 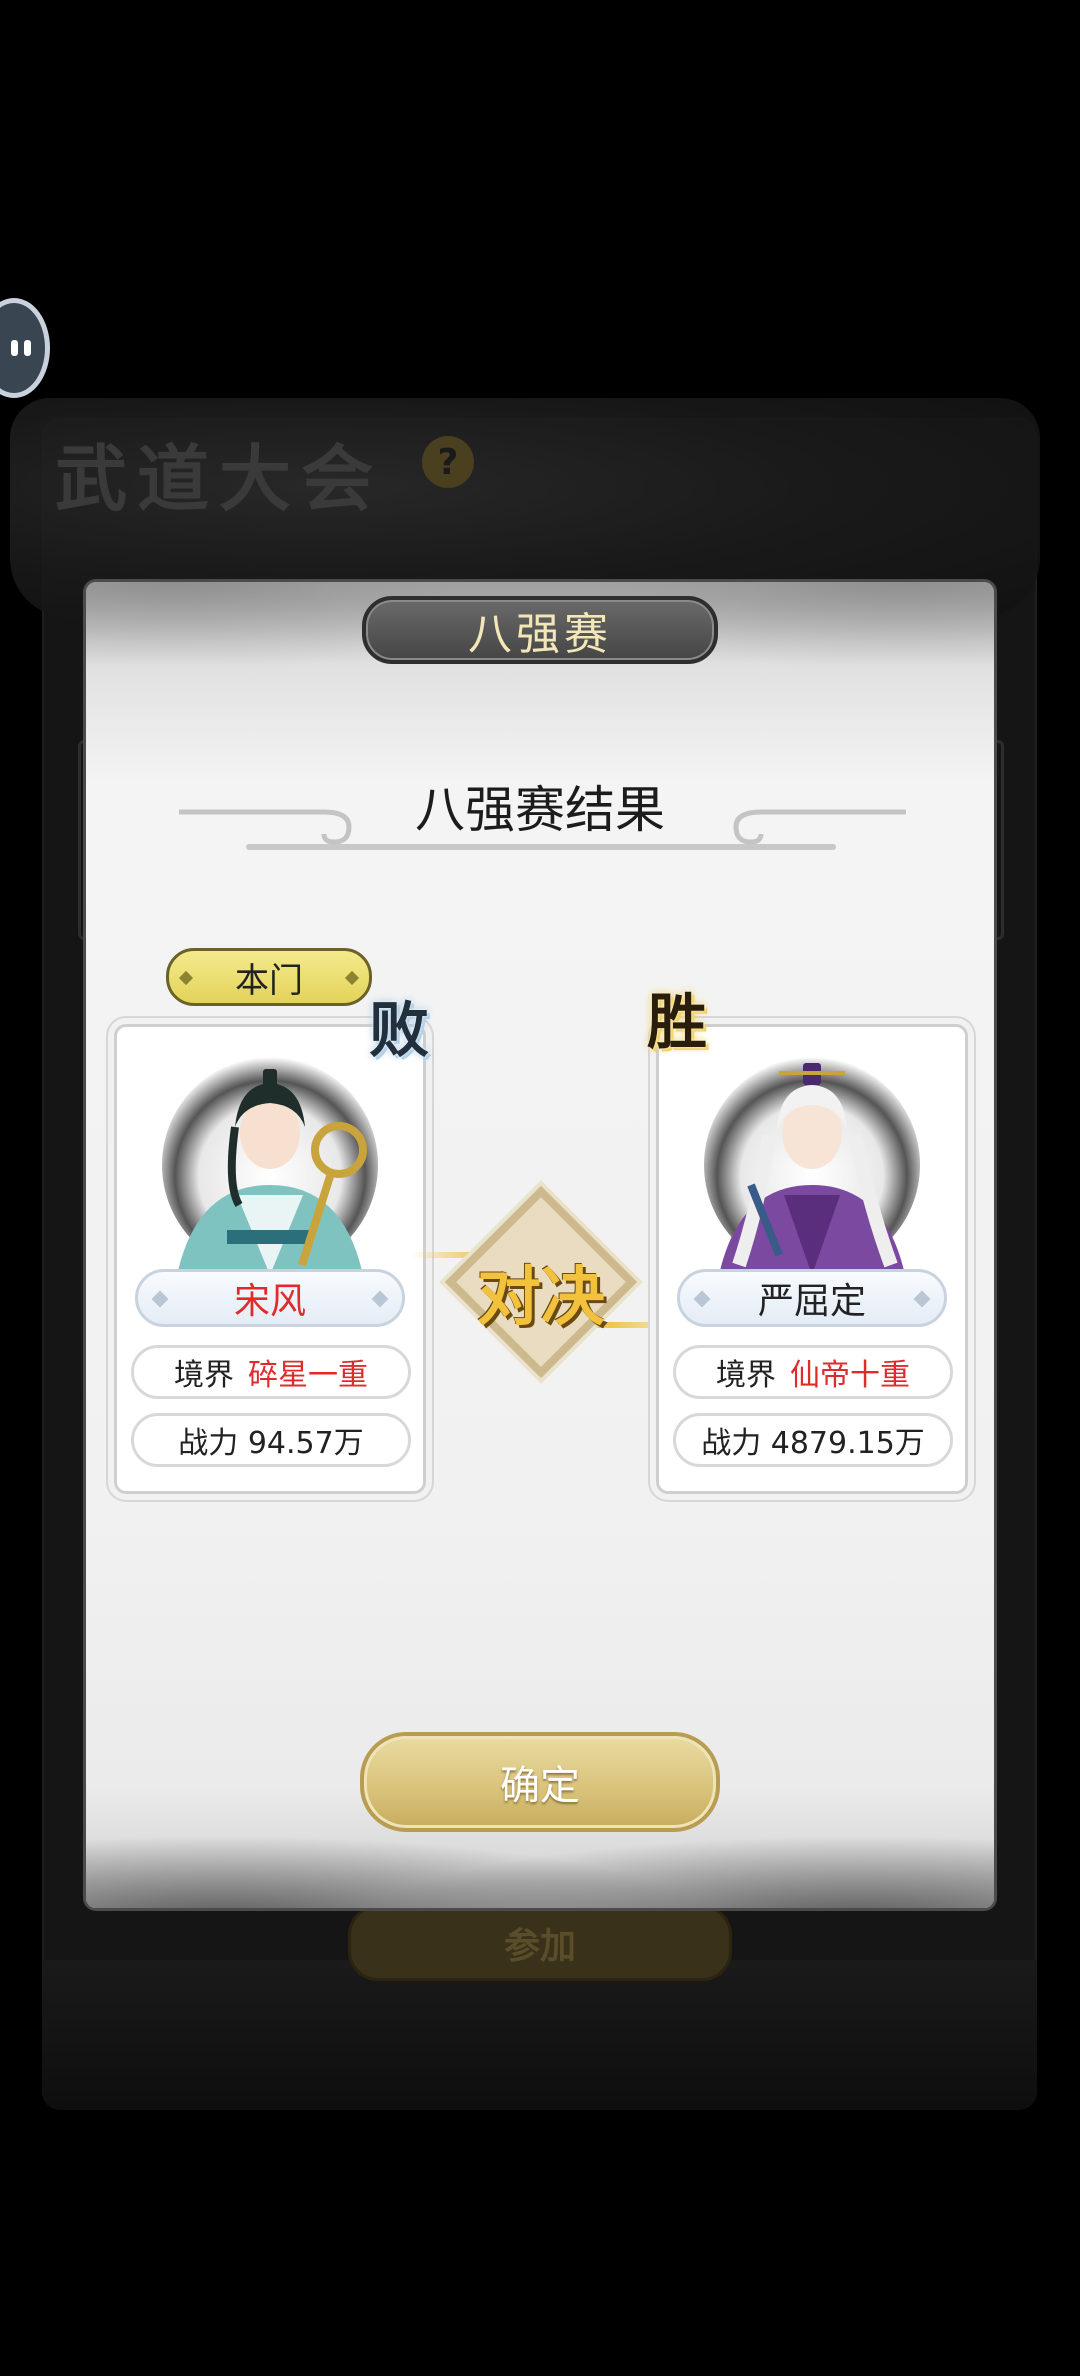 I want to click on win-badge: 胜, so click(x=677, y=1022).